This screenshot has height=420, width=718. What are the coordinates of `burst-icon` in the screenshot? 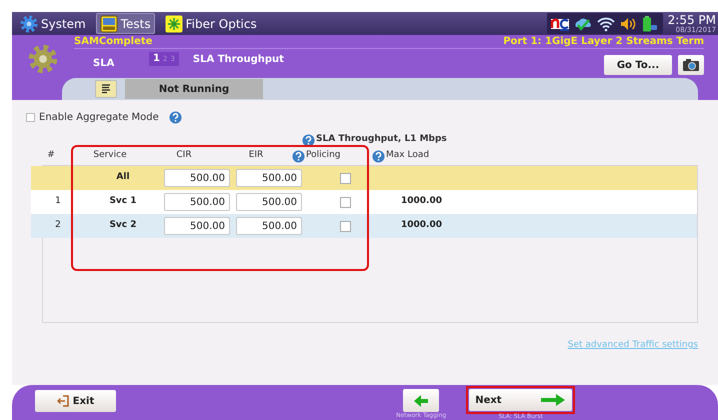 It's located at (173, 23).